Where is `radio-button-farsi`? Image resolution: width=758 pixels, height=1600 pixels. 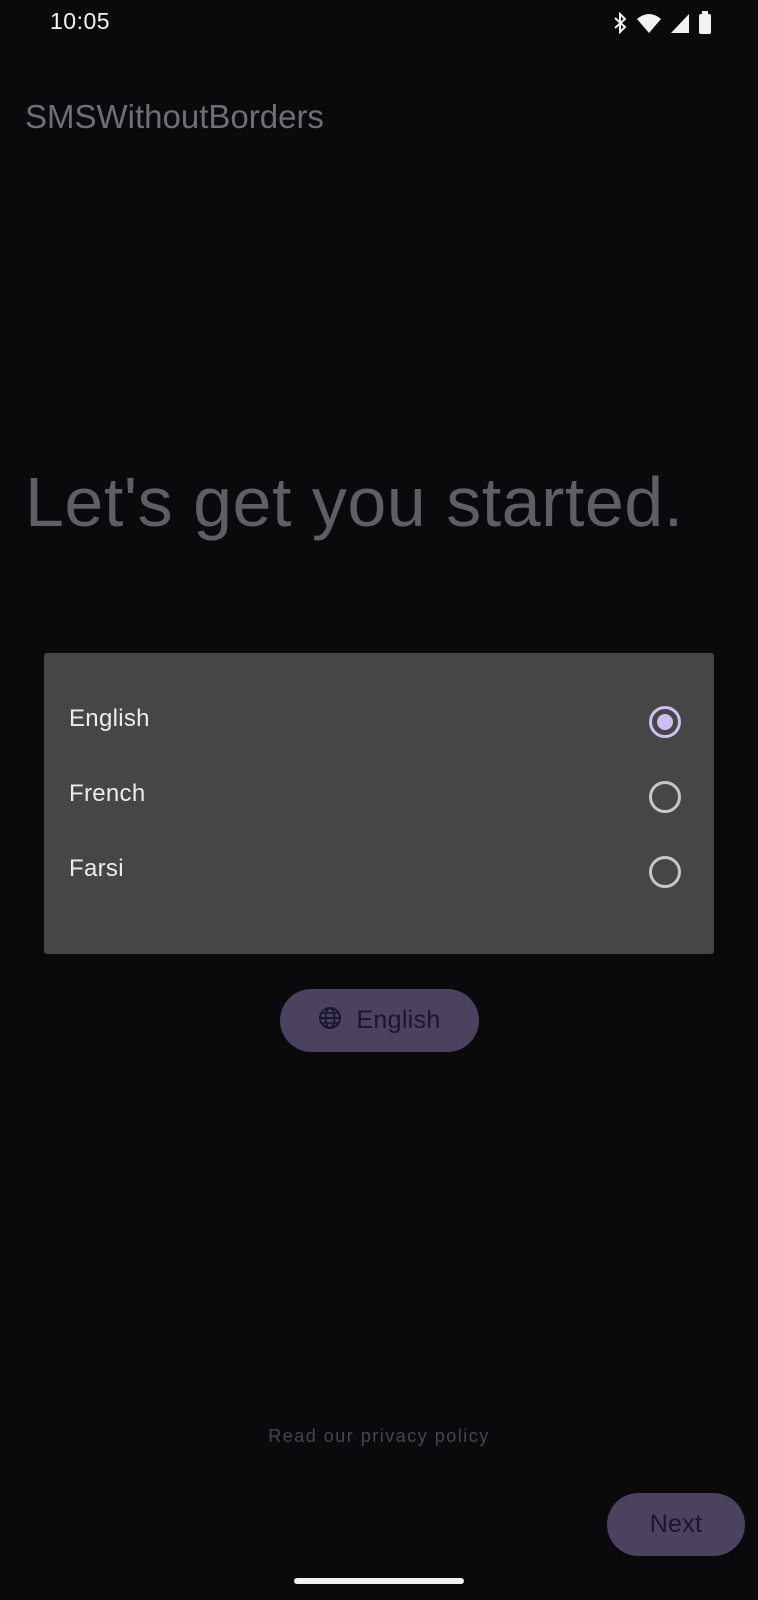
radio-button-farsi is located at coordinates (665, 872).